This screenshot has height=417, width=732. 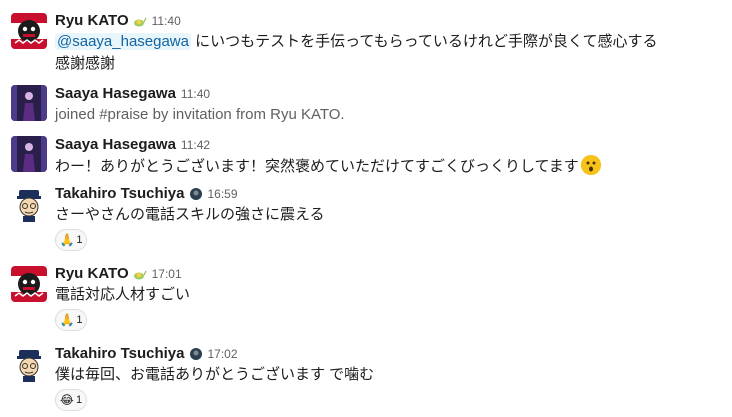 I want to click on timestamp: 17:02, so click(x=223, y=354).